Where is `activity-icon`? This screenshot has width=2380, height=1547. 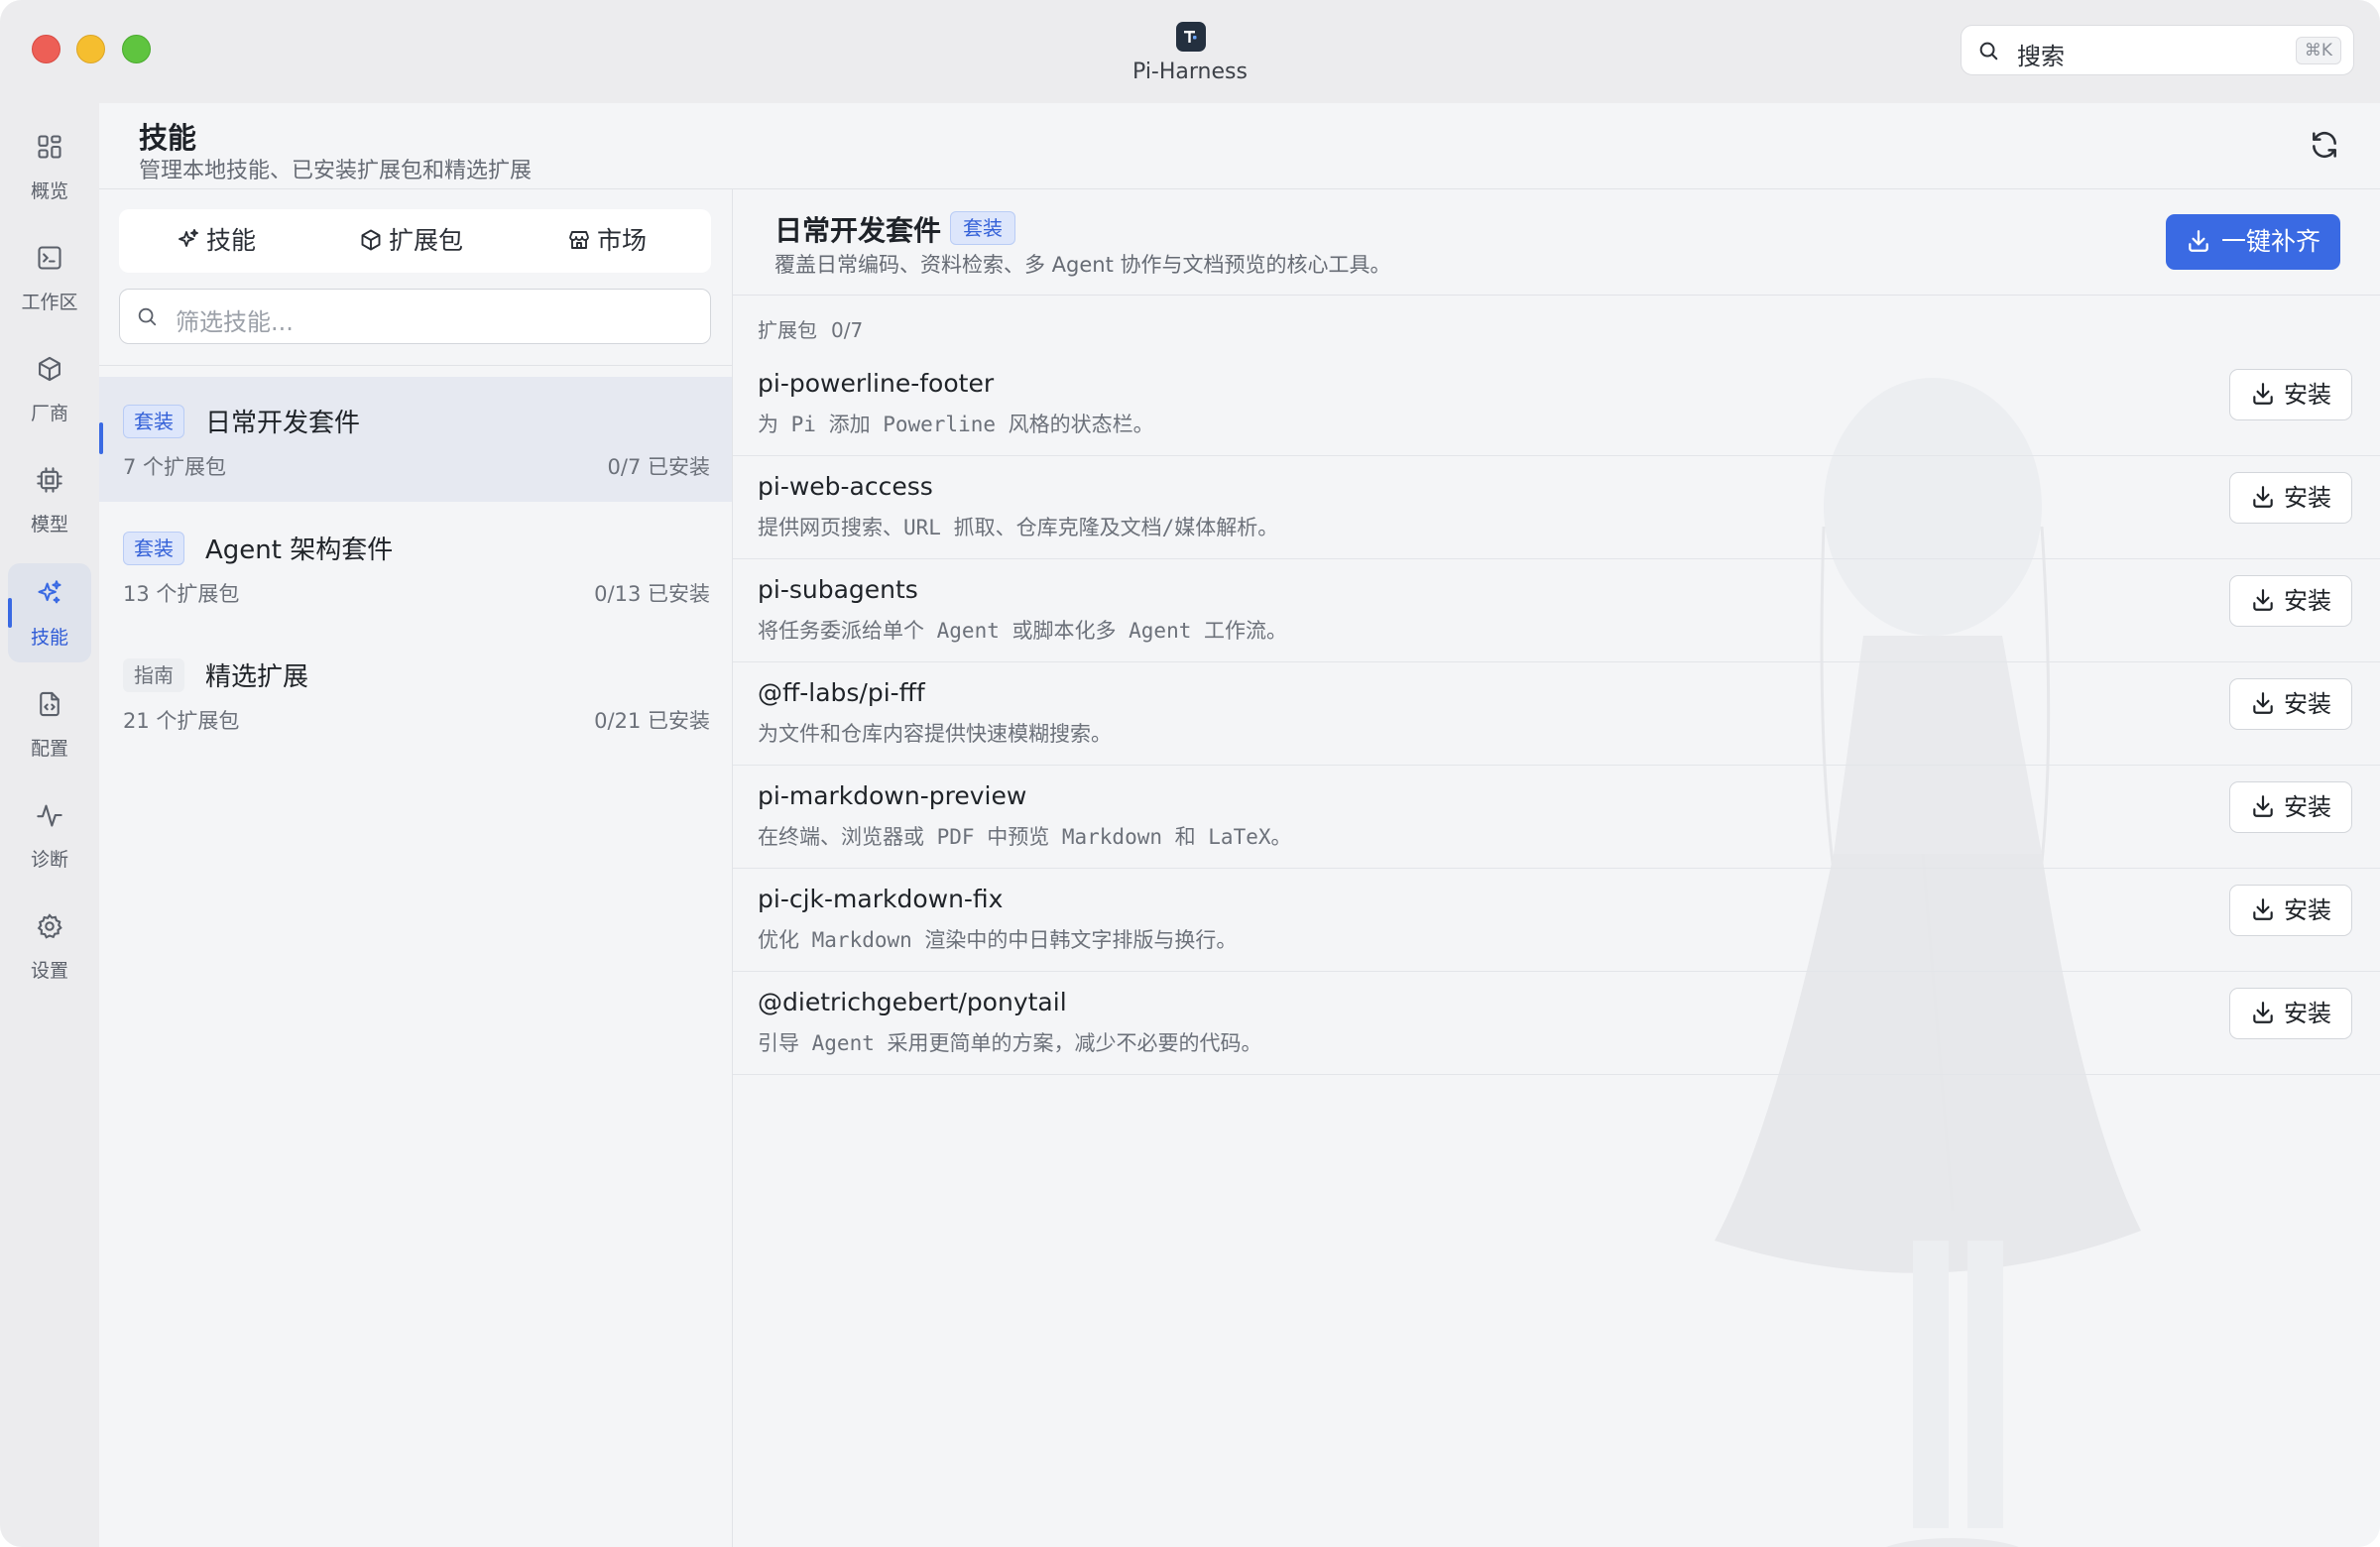
activity-icon is located at coordinates (49, 817).